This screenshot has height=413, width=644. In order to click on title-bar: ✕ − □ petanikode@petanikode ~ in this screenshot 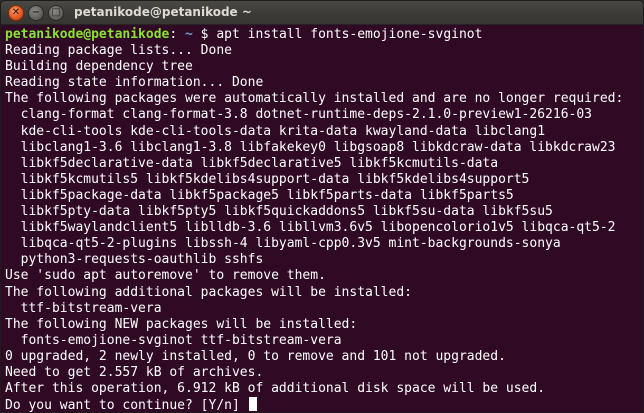, I will do `click(322, 13)`.